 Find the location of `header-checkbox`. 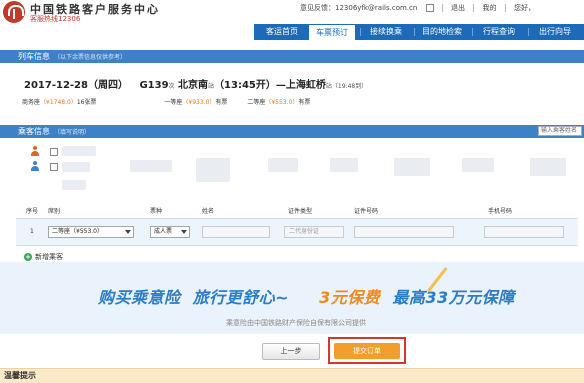

header-checkbox is located at coordinates (429, 8).